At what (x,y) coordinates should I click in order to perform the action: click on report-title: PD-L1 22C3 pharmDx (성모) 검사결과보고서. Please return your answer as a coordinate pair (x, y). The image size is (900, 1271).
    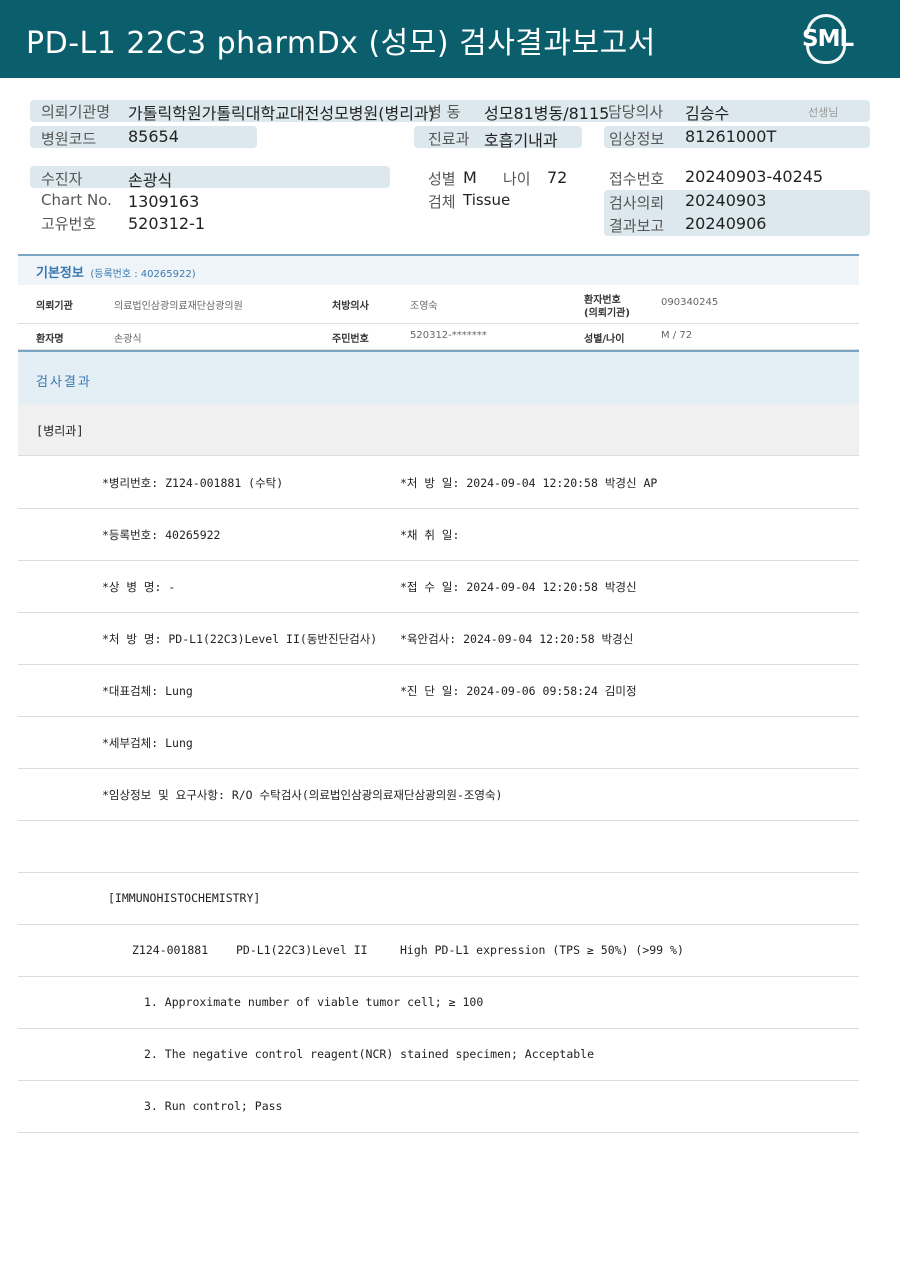
    Looking at the image, I should click on (341, 43).